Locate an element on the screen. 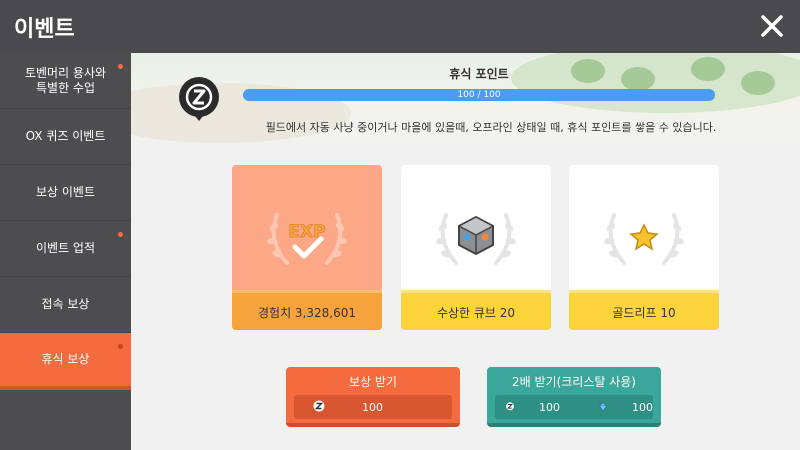 This screenshot has height=450, width=800. claim-cost-value: 100 is located at coordinates (372, 407).